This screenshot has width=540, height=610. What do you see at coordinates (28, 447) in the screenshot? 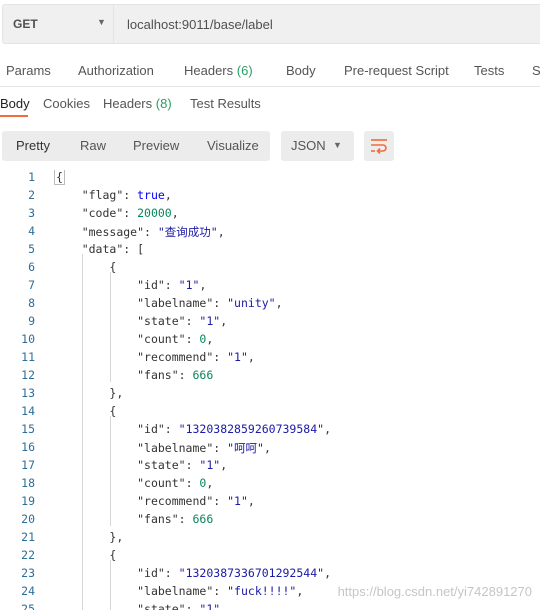
I see `line-number: 16` at bounding box center [28, 447].